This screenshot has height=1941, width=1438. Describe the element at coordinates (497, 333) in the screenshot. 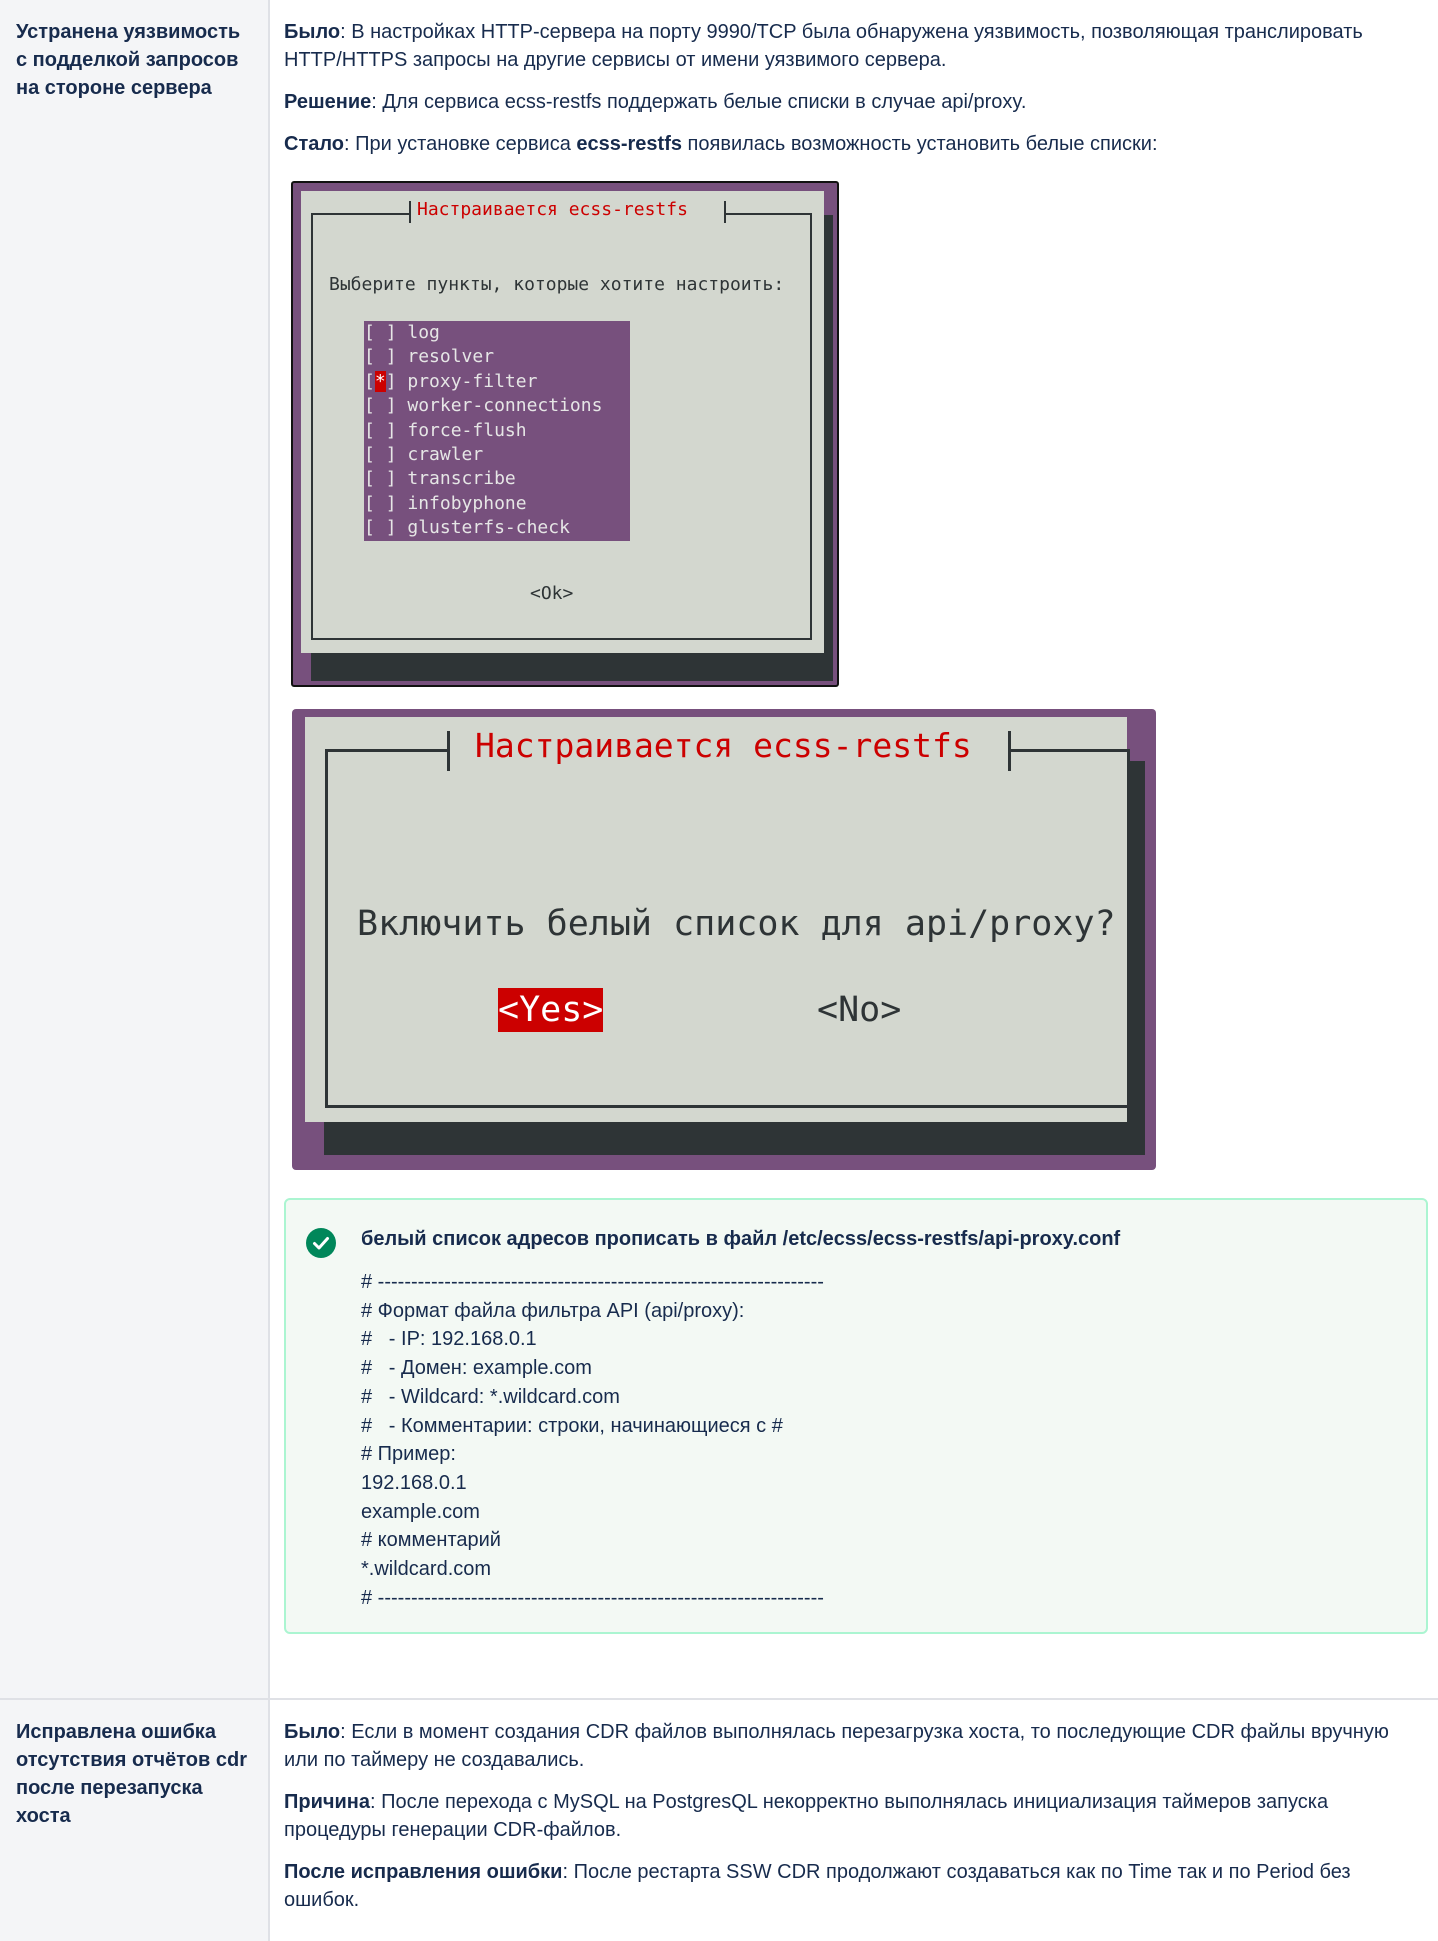

I see `checklist-item: [ ] log` at that location.